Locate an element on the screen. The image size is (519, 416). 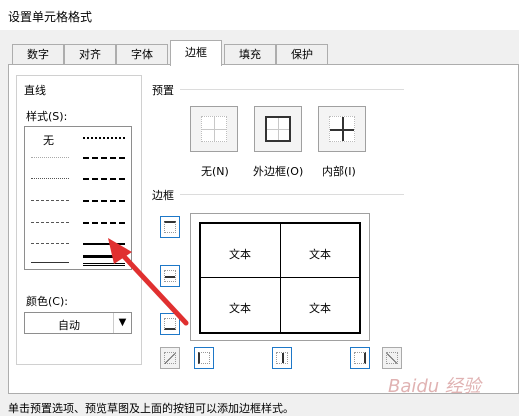
tab-border: 边框 is located at coordinates (196, 53).